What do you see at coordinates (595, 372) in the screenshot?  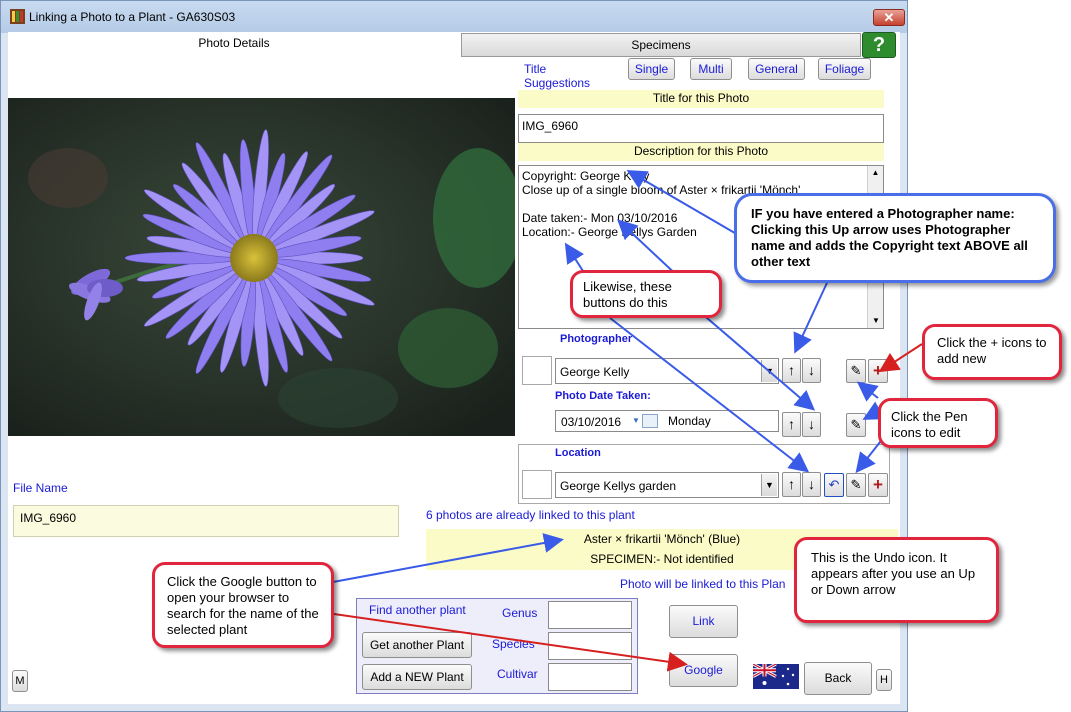 I see `photographer-value: George Kelly` at bounding box center [595, 372].